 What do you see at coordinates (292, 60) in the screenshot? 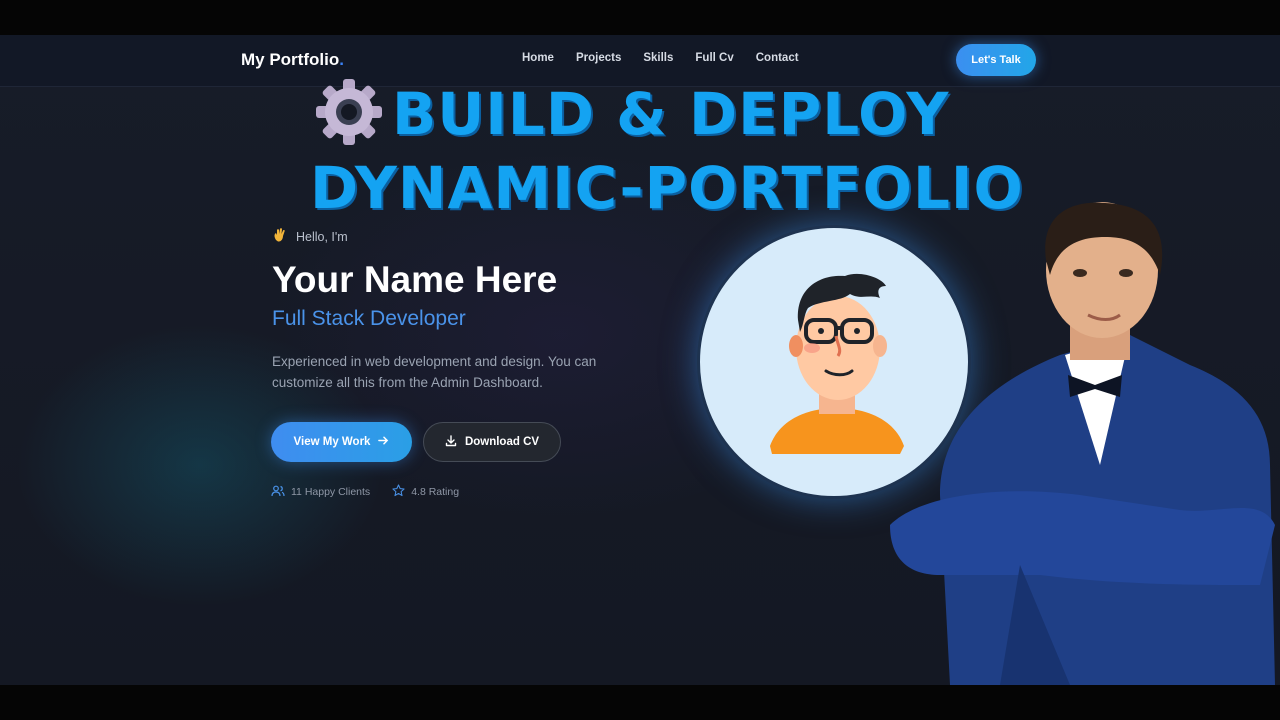
I see `site-logo: My Portfolio.` at bounding box center [292, 60].